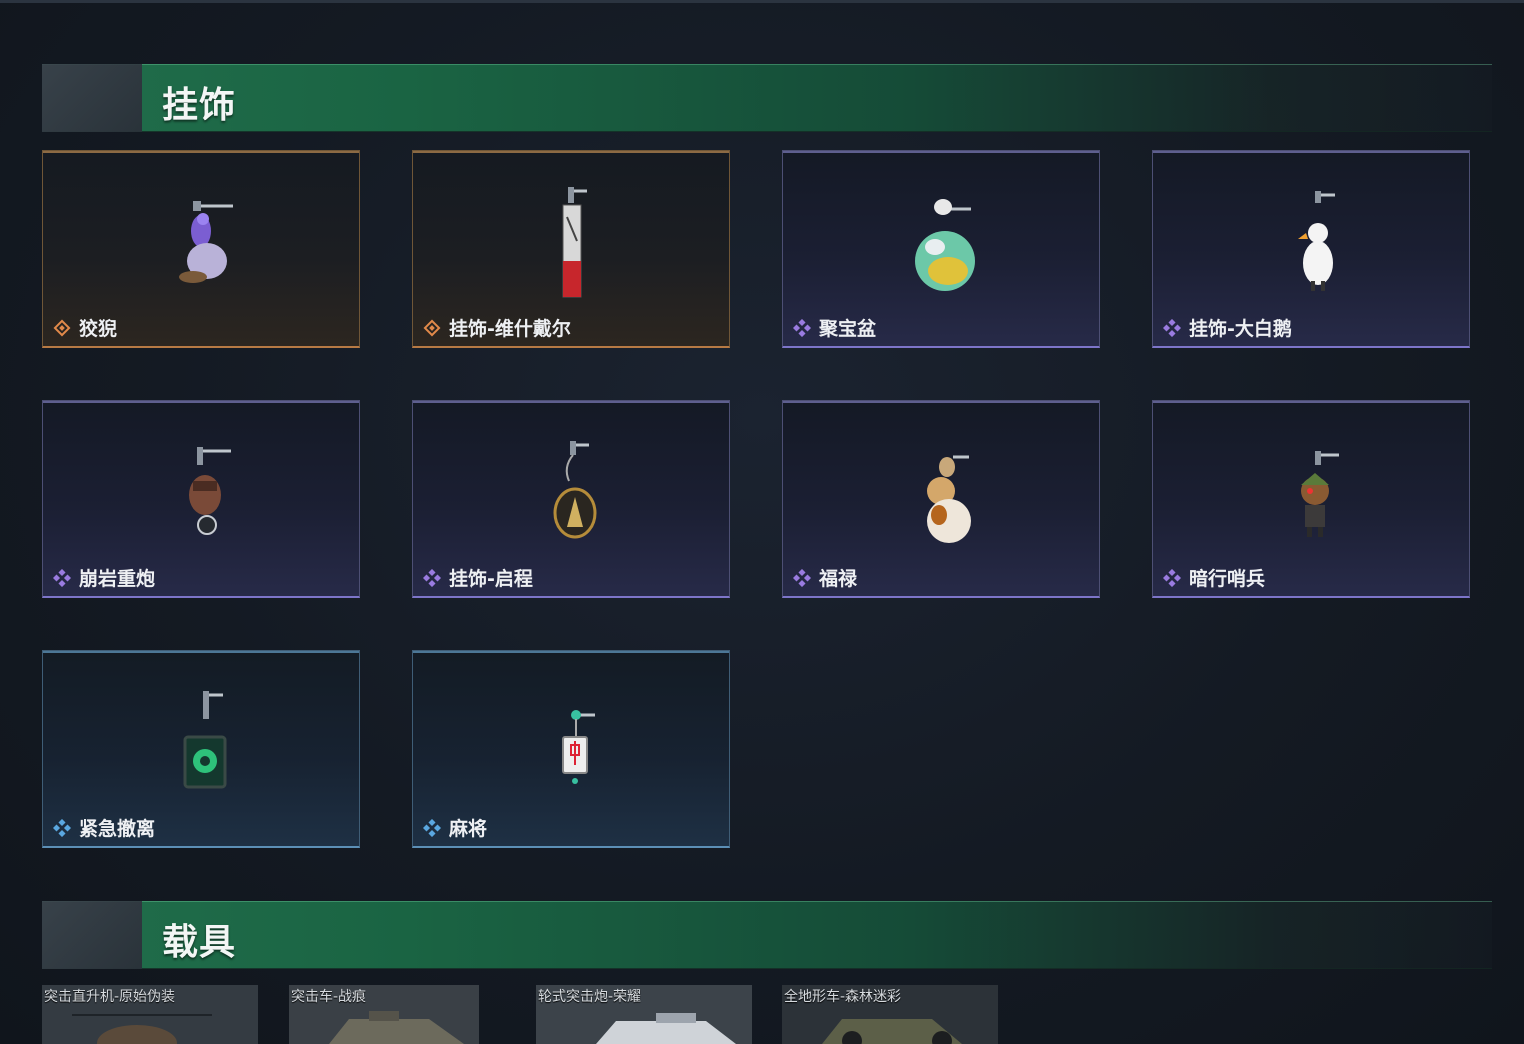 The width and height of the screenshot is (1524, 1044). What do you see at coordinates (838, 579) in the screenshot?
I see `charm-name: 福禄` at bounding box center [838, 579].